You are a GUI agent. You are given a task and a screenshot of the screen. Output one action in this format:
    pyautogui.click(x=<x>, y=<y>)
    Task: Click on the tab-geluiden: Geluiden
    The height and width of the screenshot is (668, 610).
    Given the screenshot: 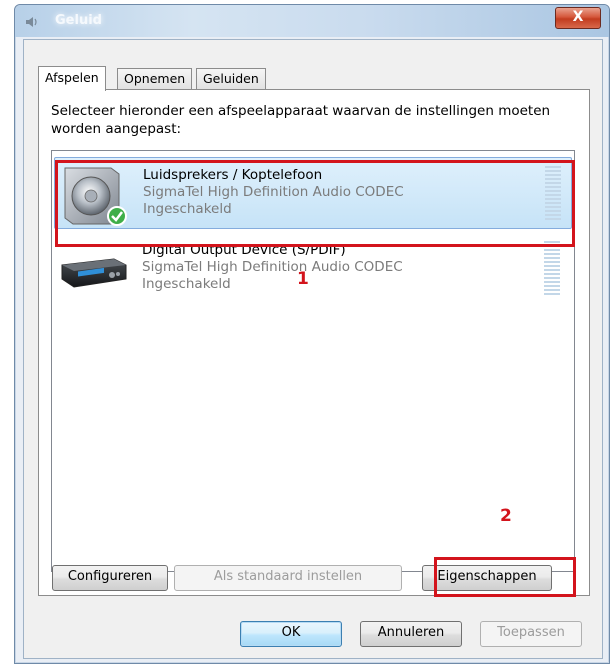 What is the action you would take?
    pyautogui.click(x=231, y=79)
    